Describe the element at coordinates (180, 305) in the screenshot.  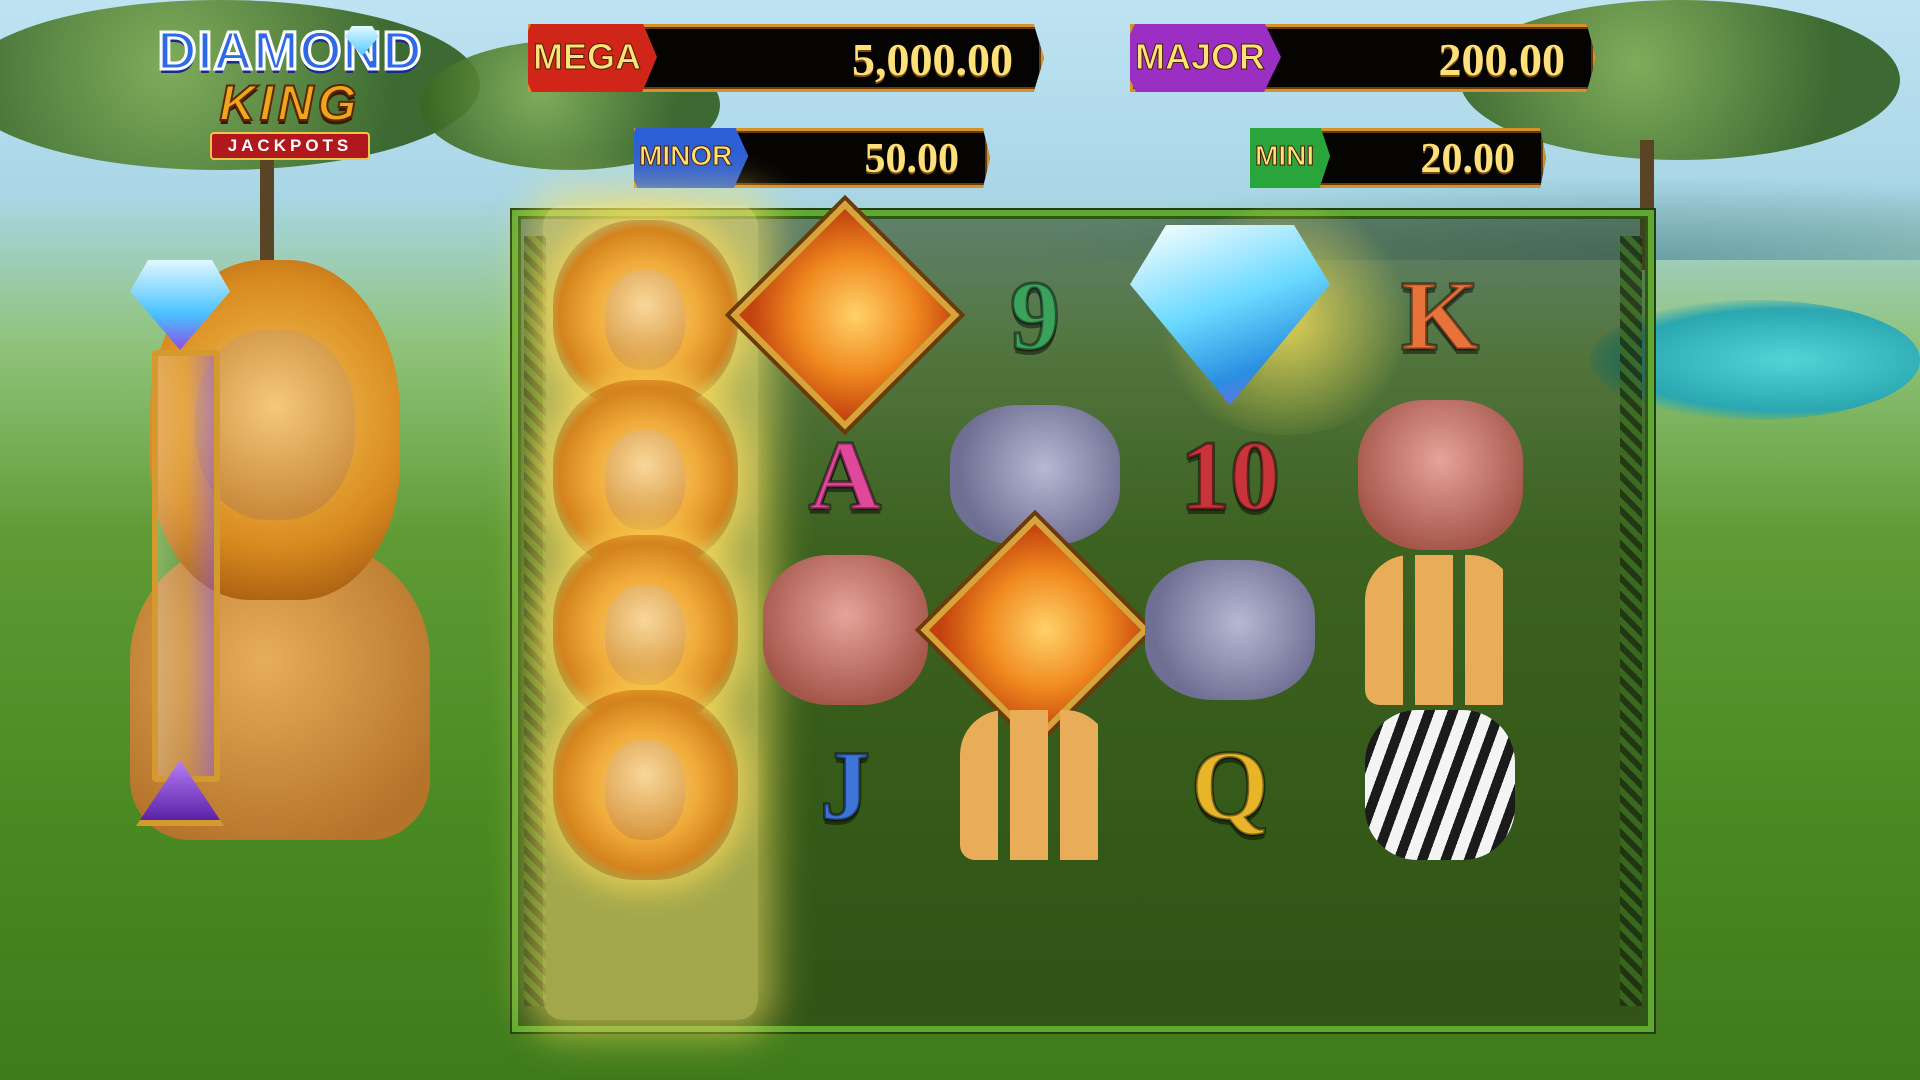
I see `diamond-meter-gem-icon` at that location.